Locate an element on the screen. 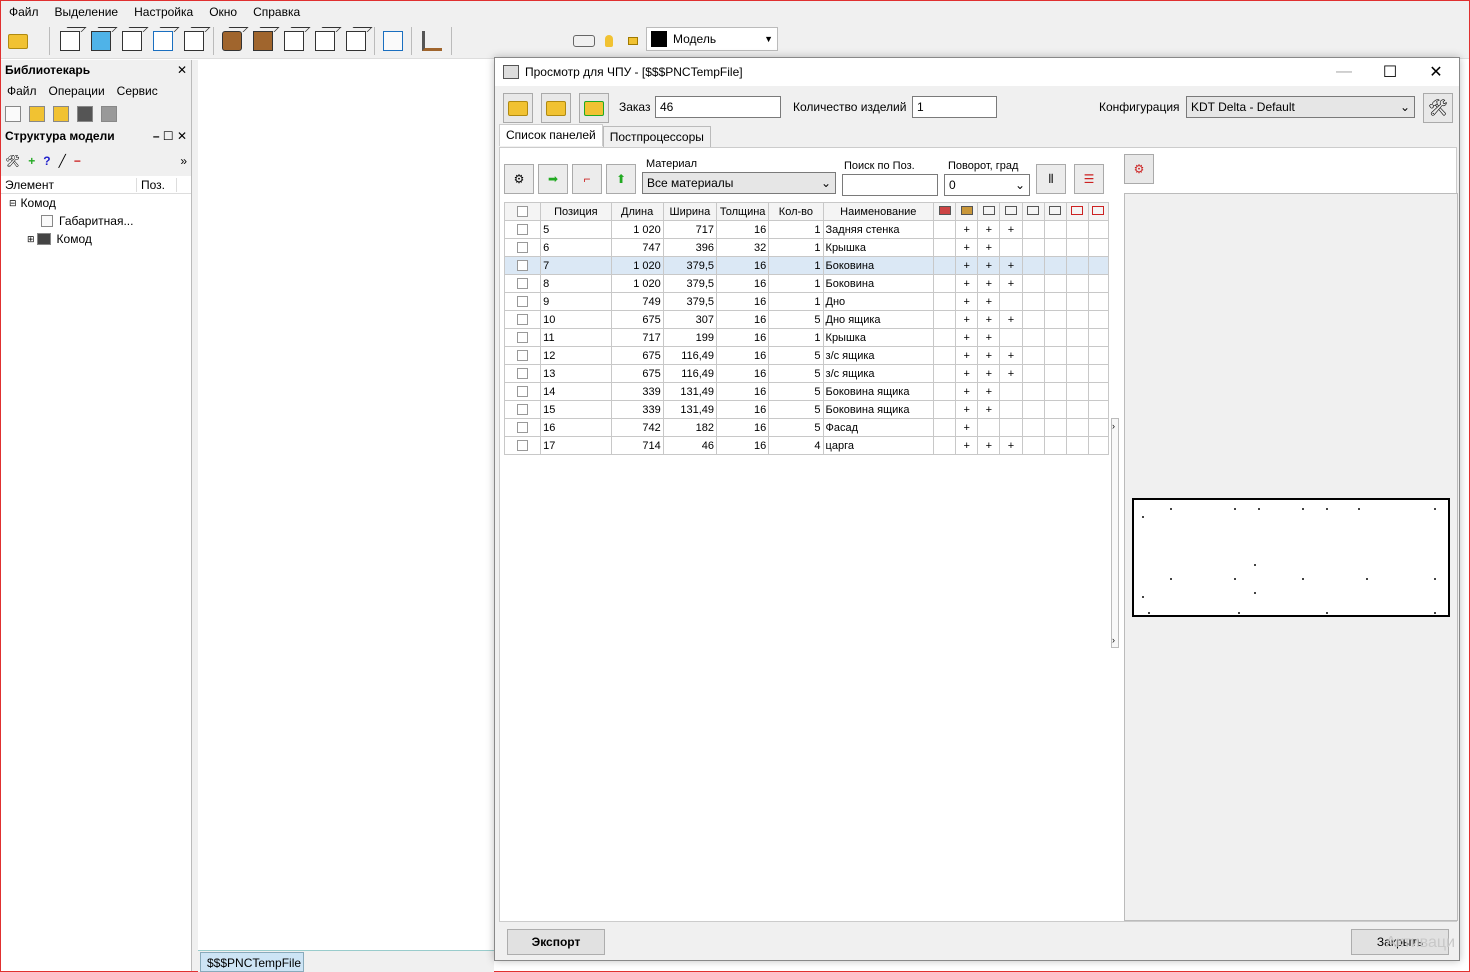 The width and height of the screenshot is (1470, 972). export-panel-button: ➡ is located at coordinates (553, 179).